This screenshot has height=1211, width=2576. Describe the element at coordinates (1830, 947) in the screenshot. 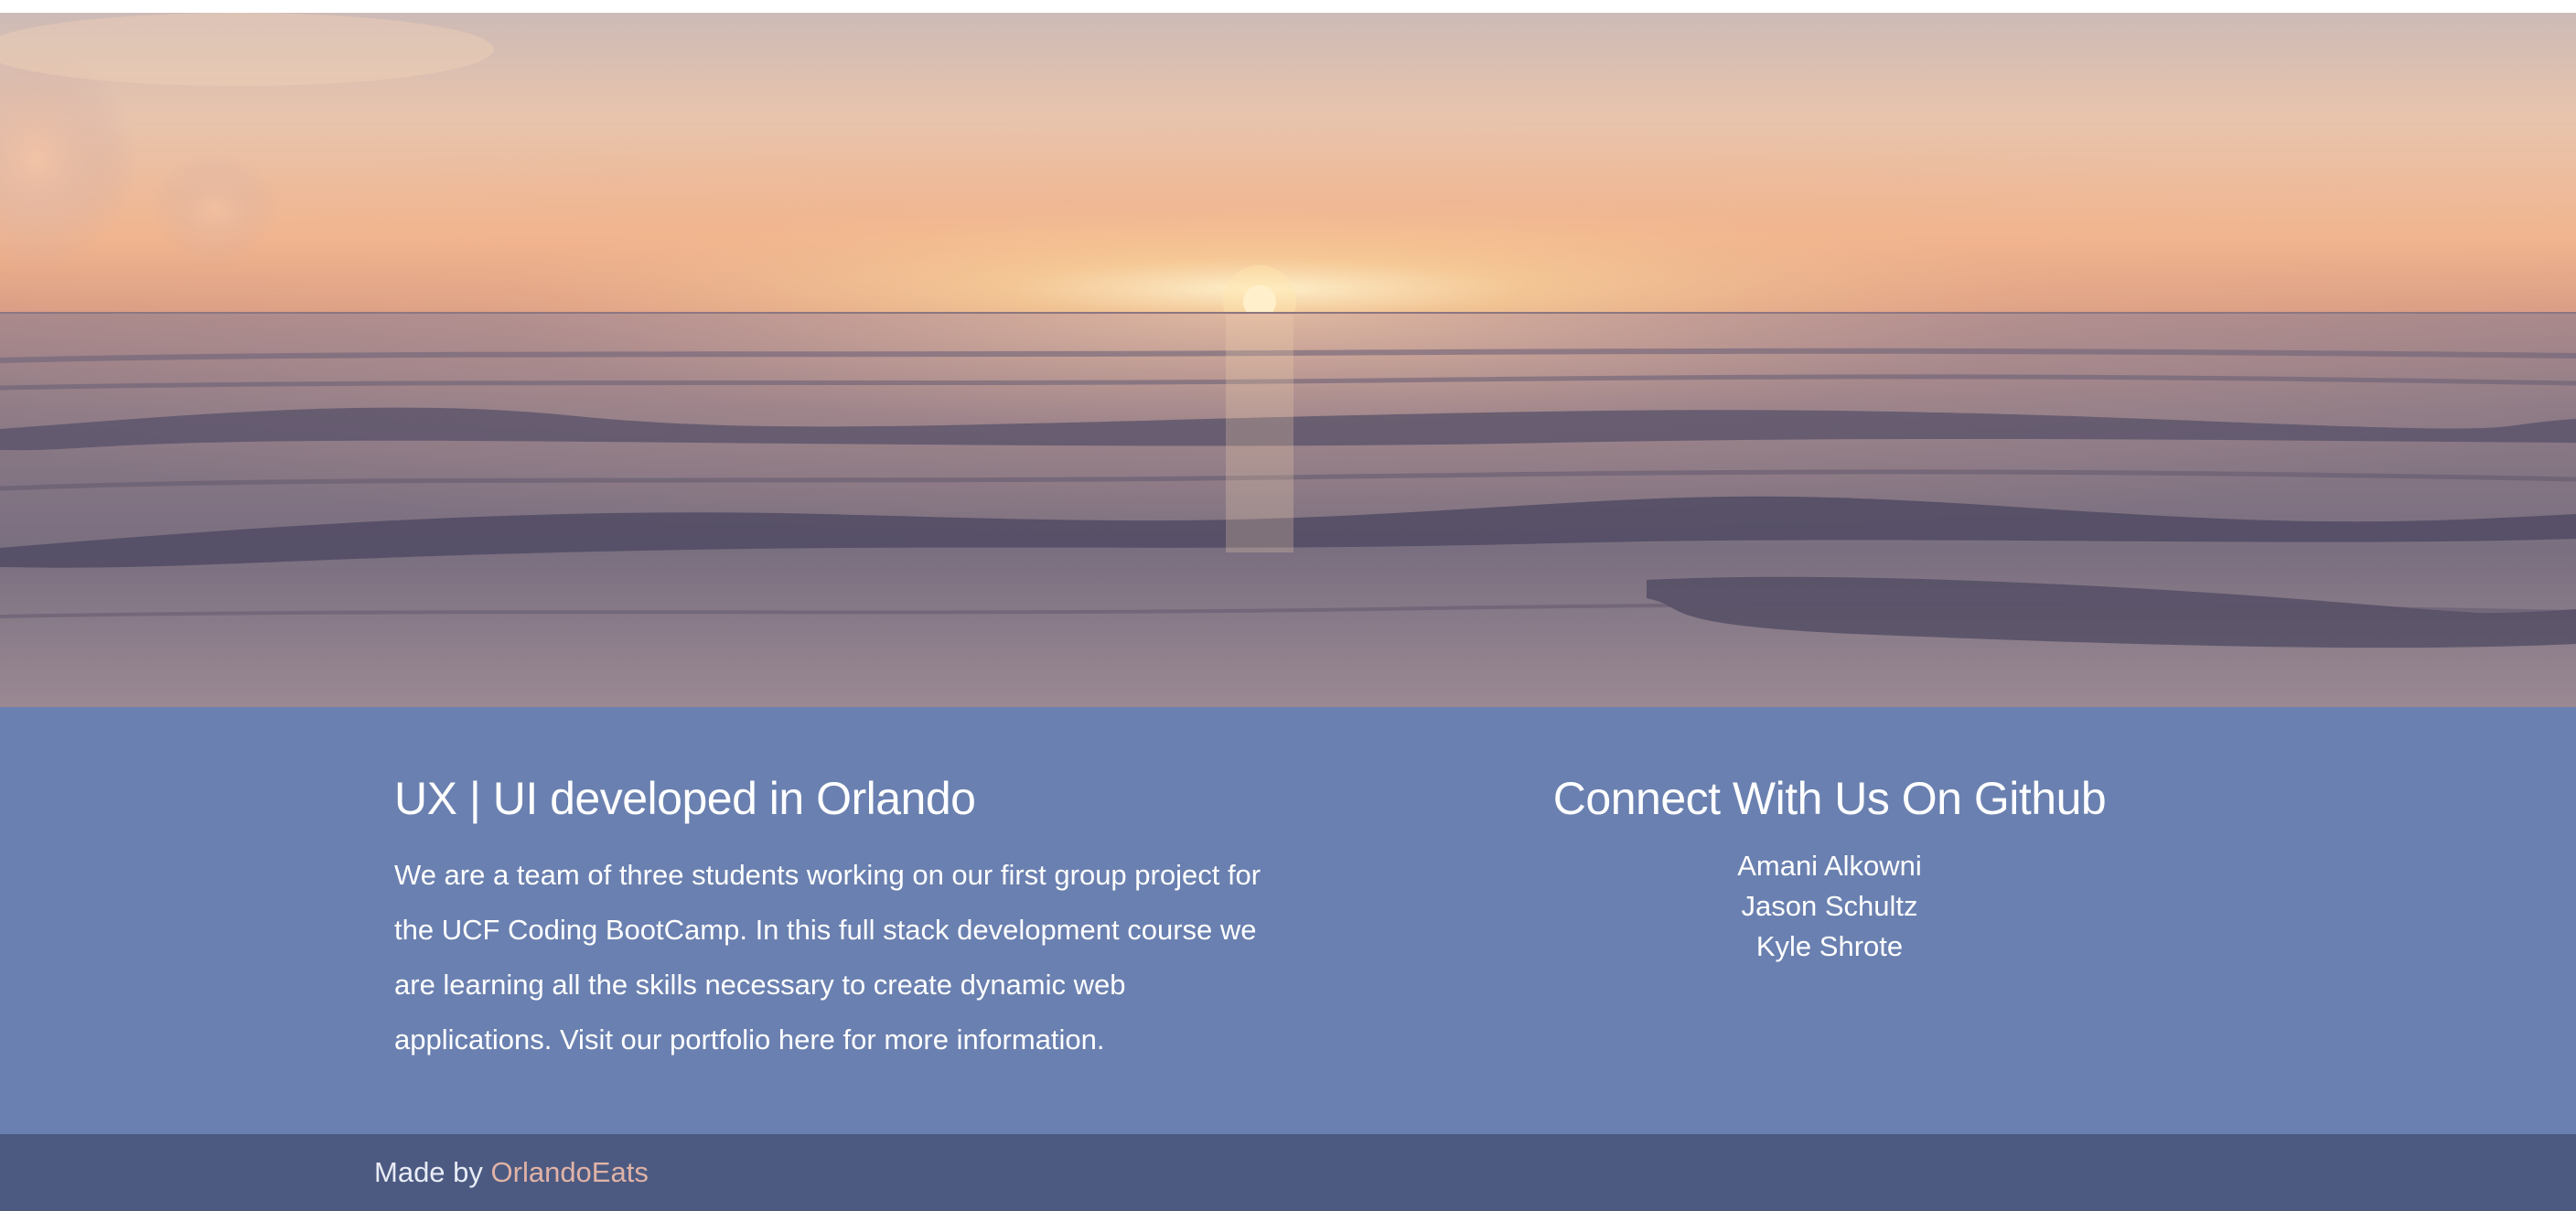

I see `github-link-kyle-shrote: Kyle Shrote` at that location.